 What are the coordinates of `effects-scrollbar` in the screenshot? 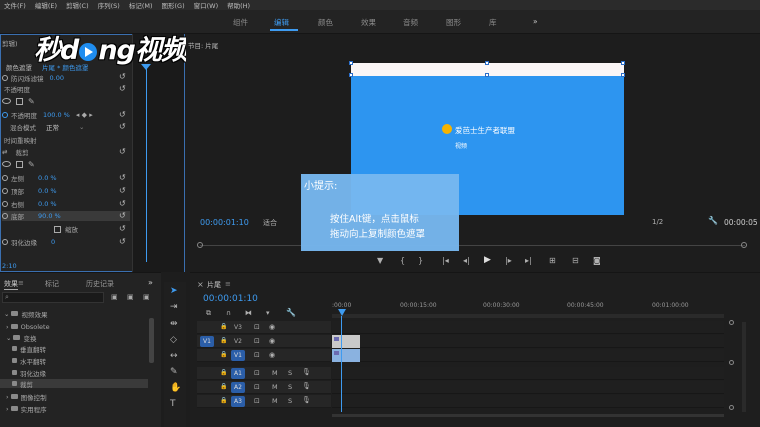 It's located at (151, 340).